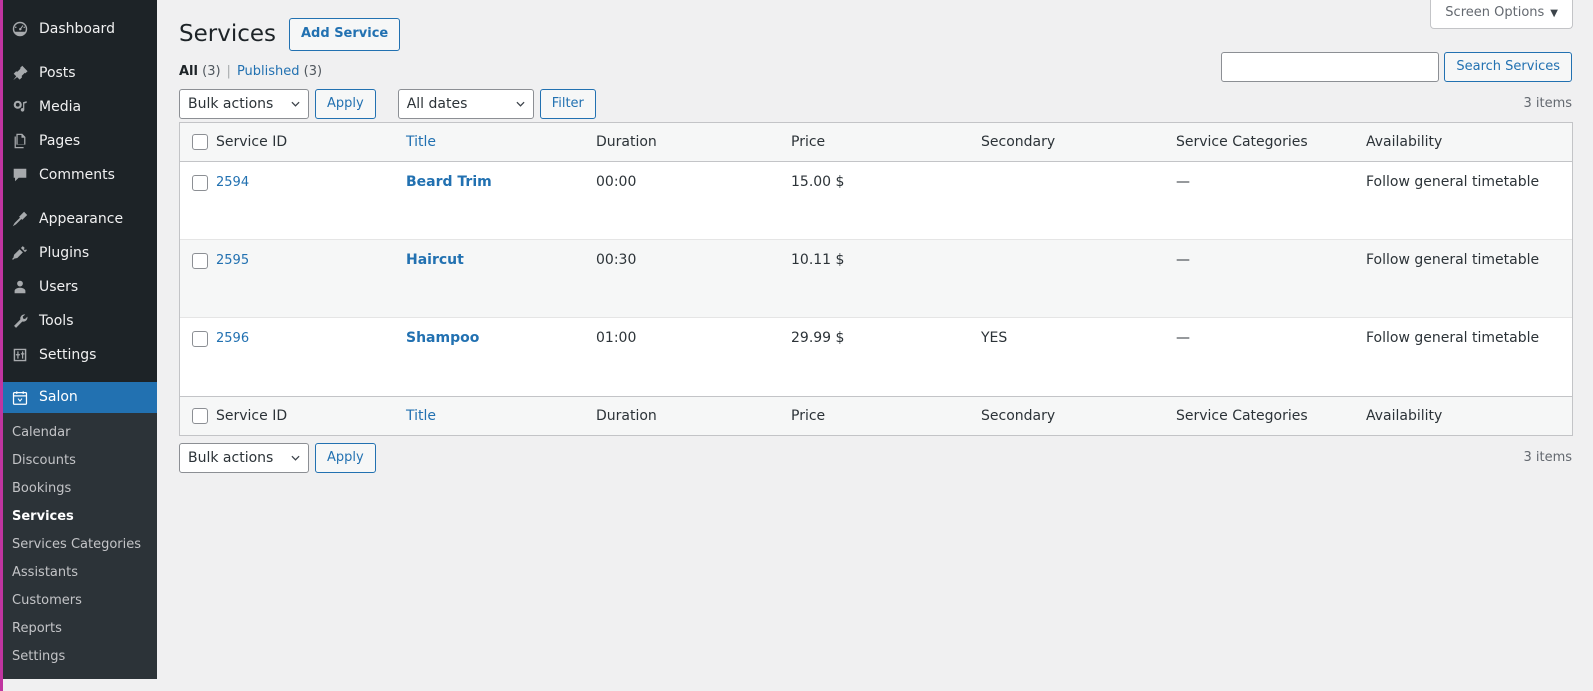 This screenshot has width=1593, height=691. I want to click on select-all-checkbox-bottom, so click(200, 416).